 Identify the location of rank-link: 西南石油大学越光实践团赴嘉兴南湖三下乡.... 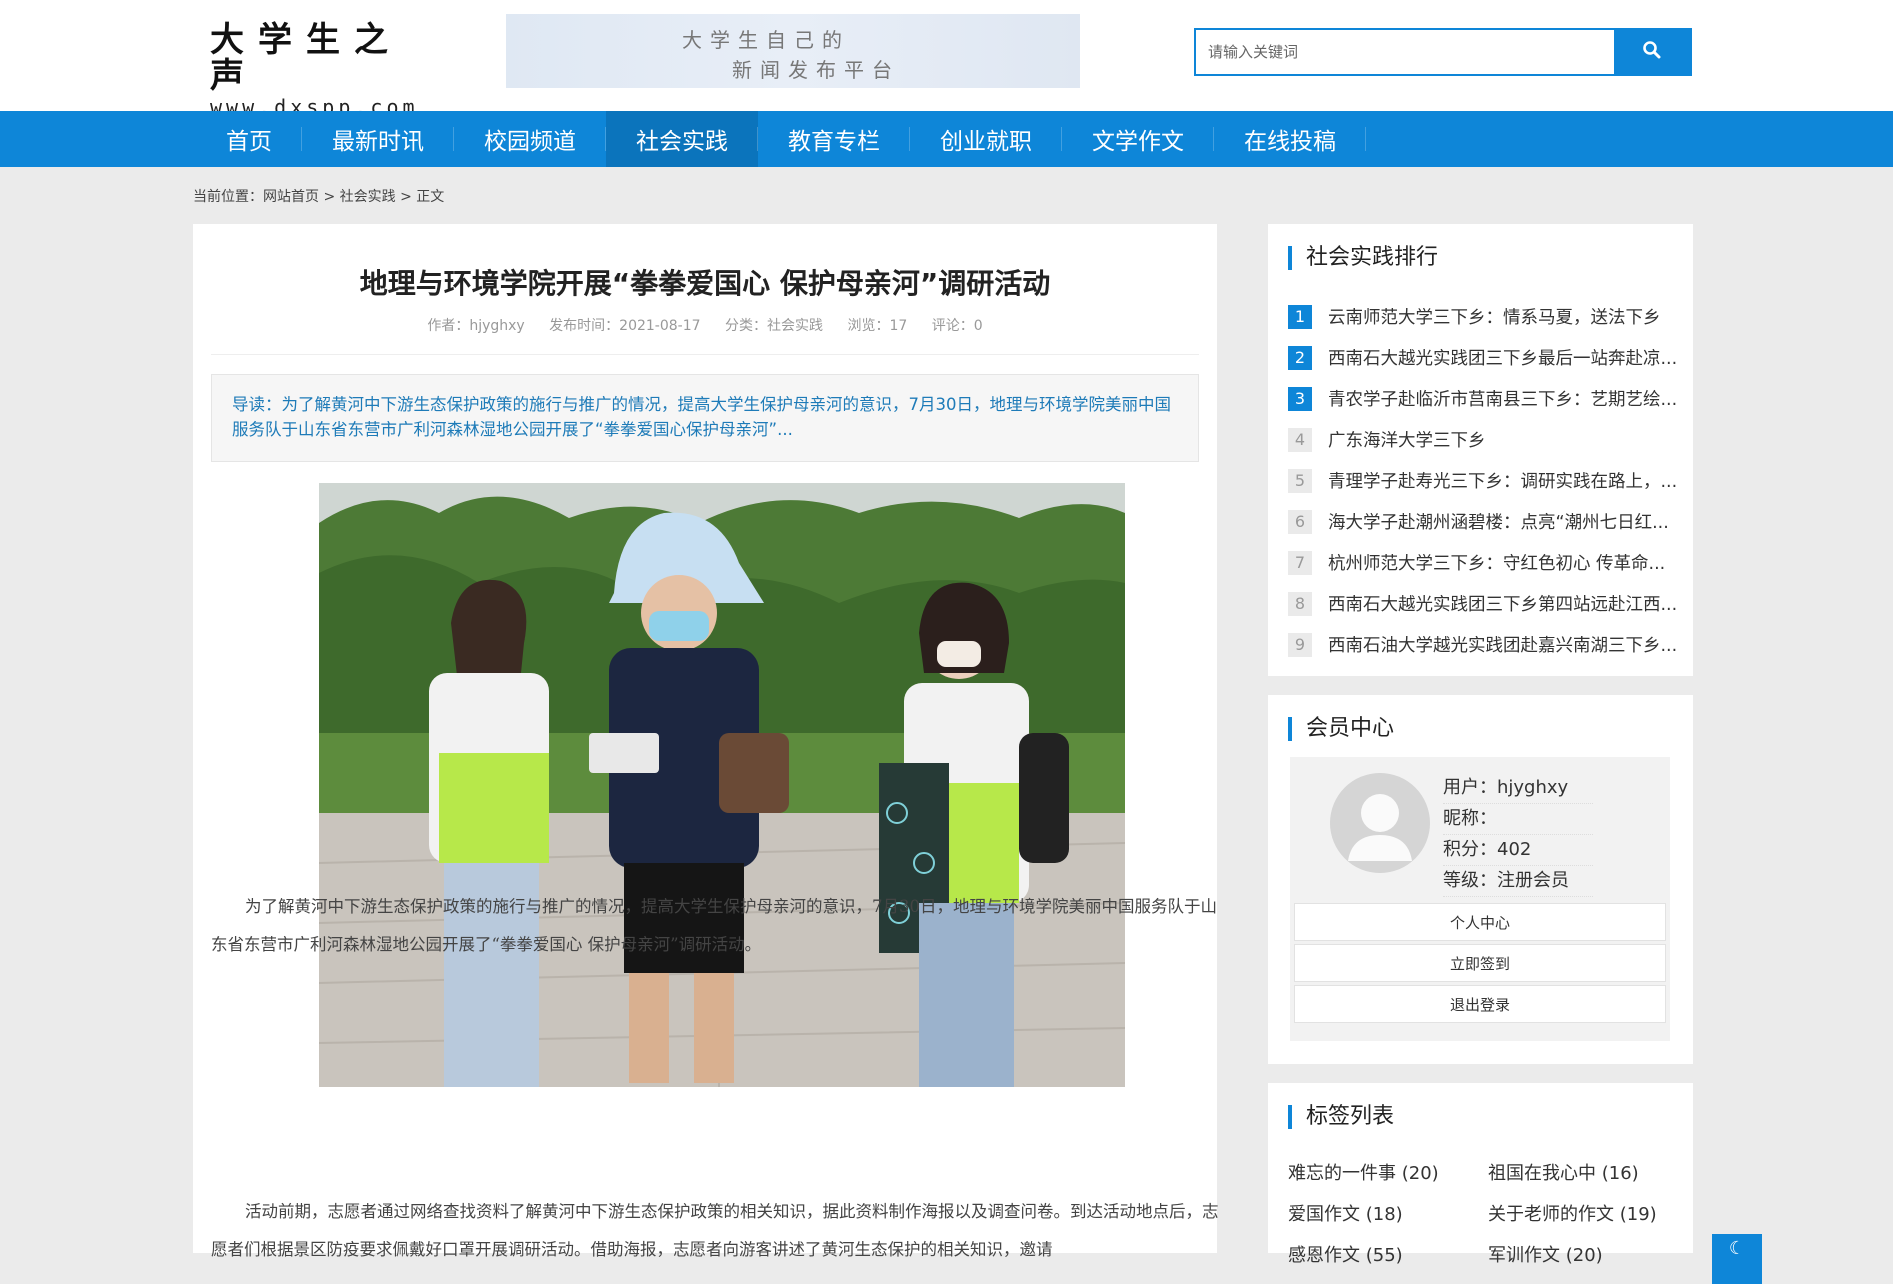
(1503, 644).